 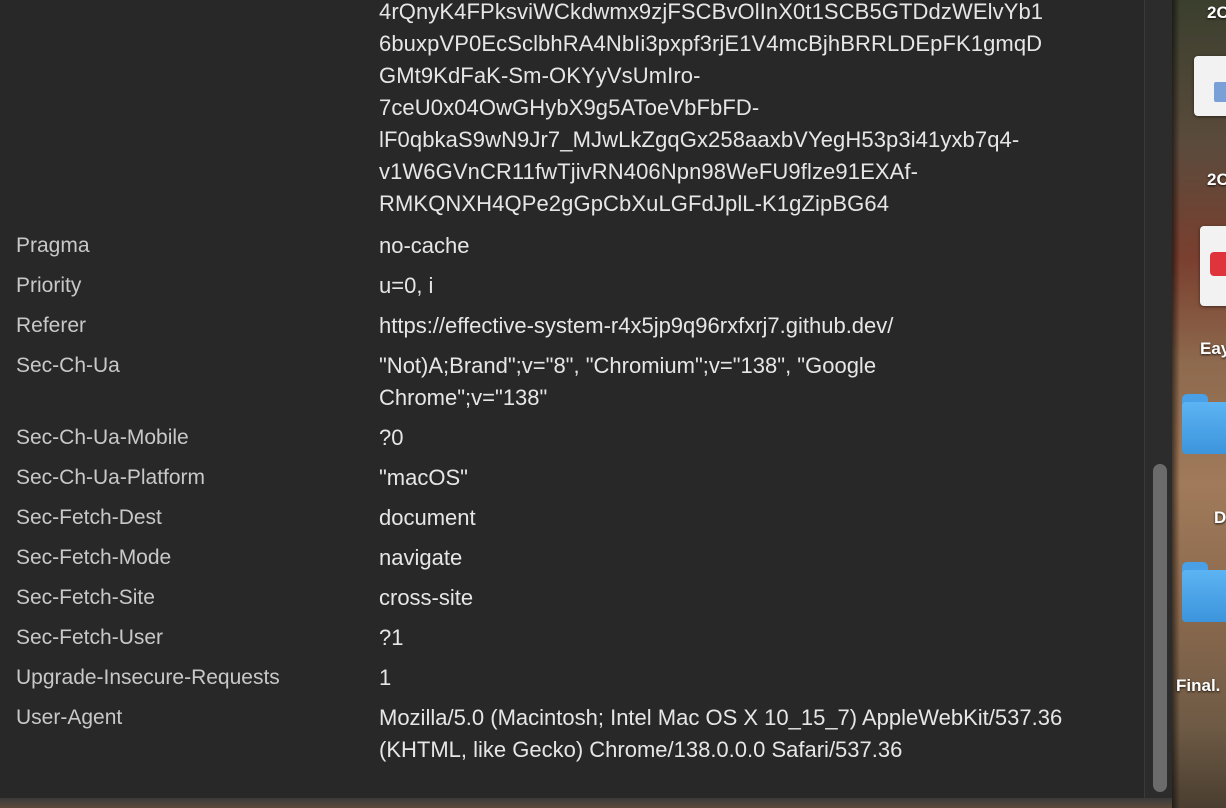 What do you see at coordinates (426, 597) in the screenshot?
I see `header-value: cross-site` at bounding box center [426, 597].